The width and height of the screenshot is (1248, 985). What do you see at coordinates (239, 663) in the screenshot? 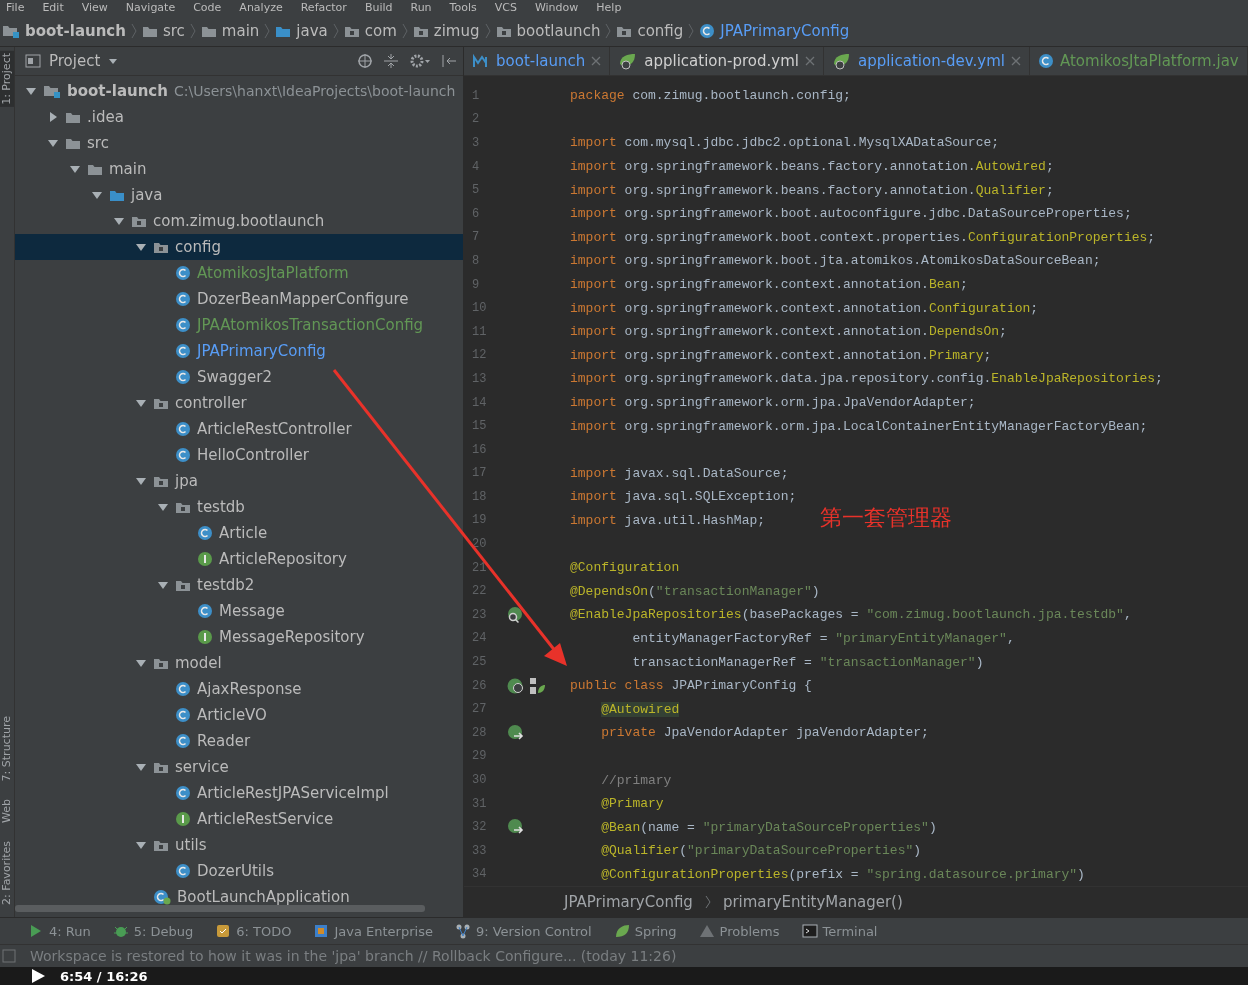
I see `tree-item: model` at bounding box center [239, 663].